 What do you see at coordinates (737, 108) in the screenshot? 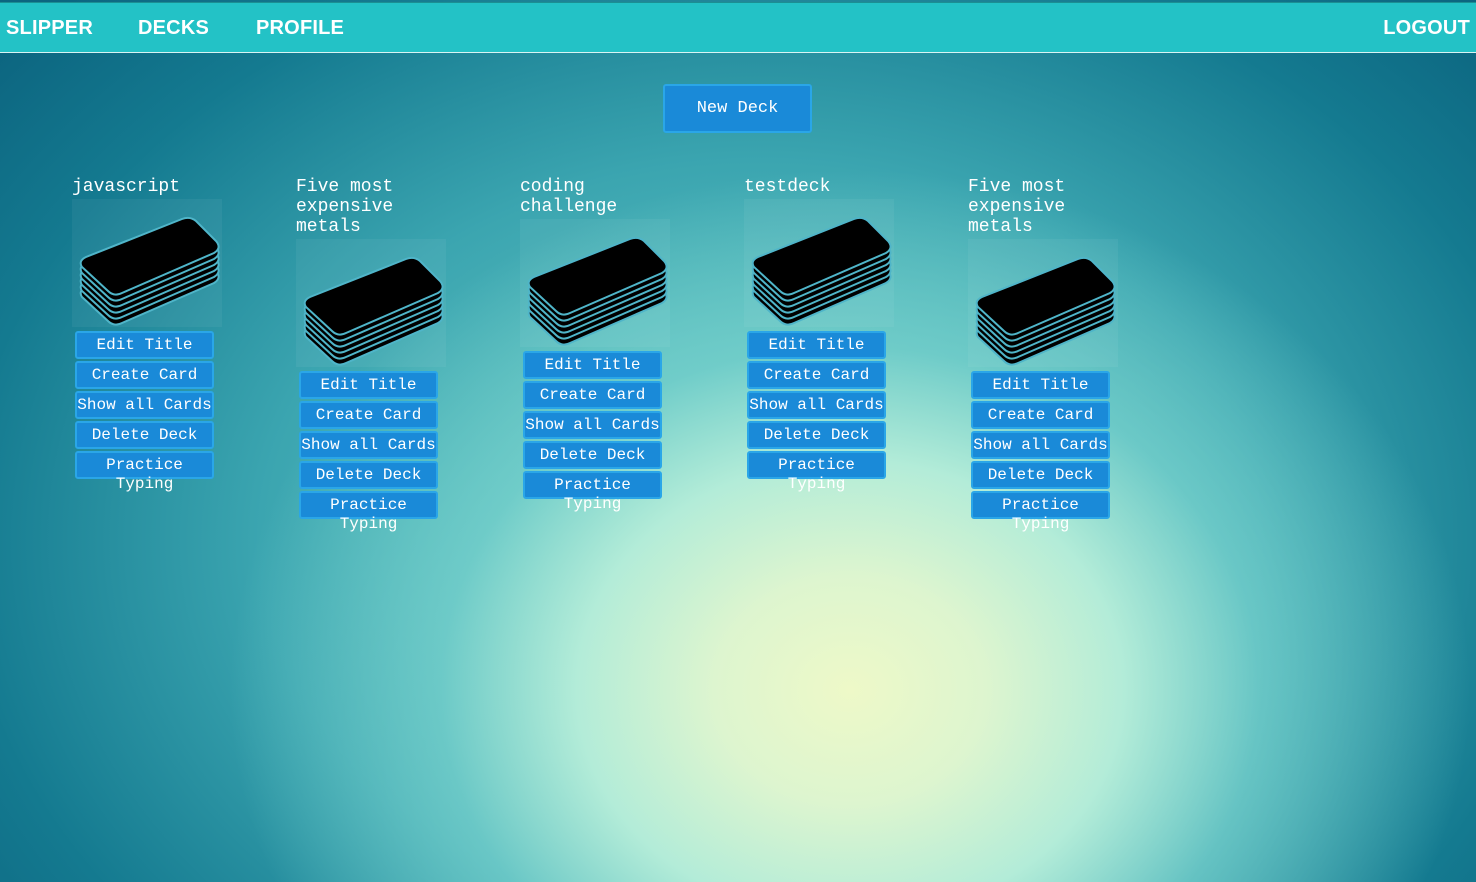
I see `new-deck-button: New Deck` at bounding box center [737, 108].